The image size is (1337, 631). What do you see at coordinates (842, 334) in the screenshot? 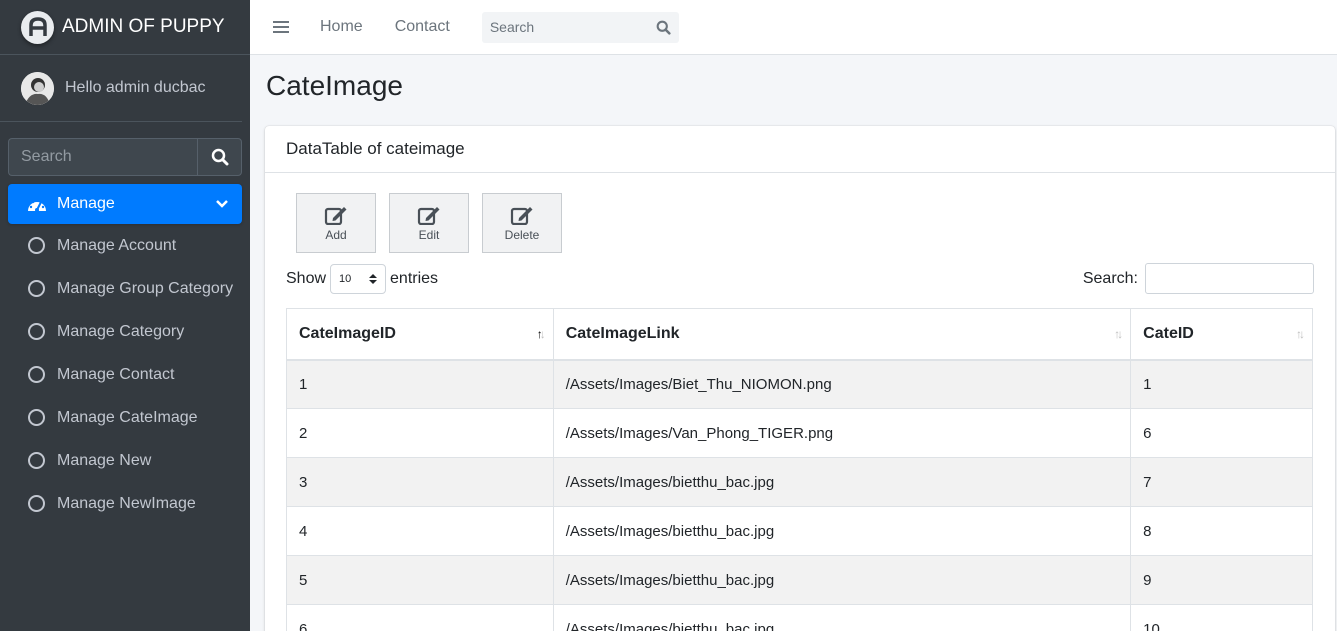
I see `column-header-cateimagelink: CateImageLink ↑↓` at bounding box center [842, 334].